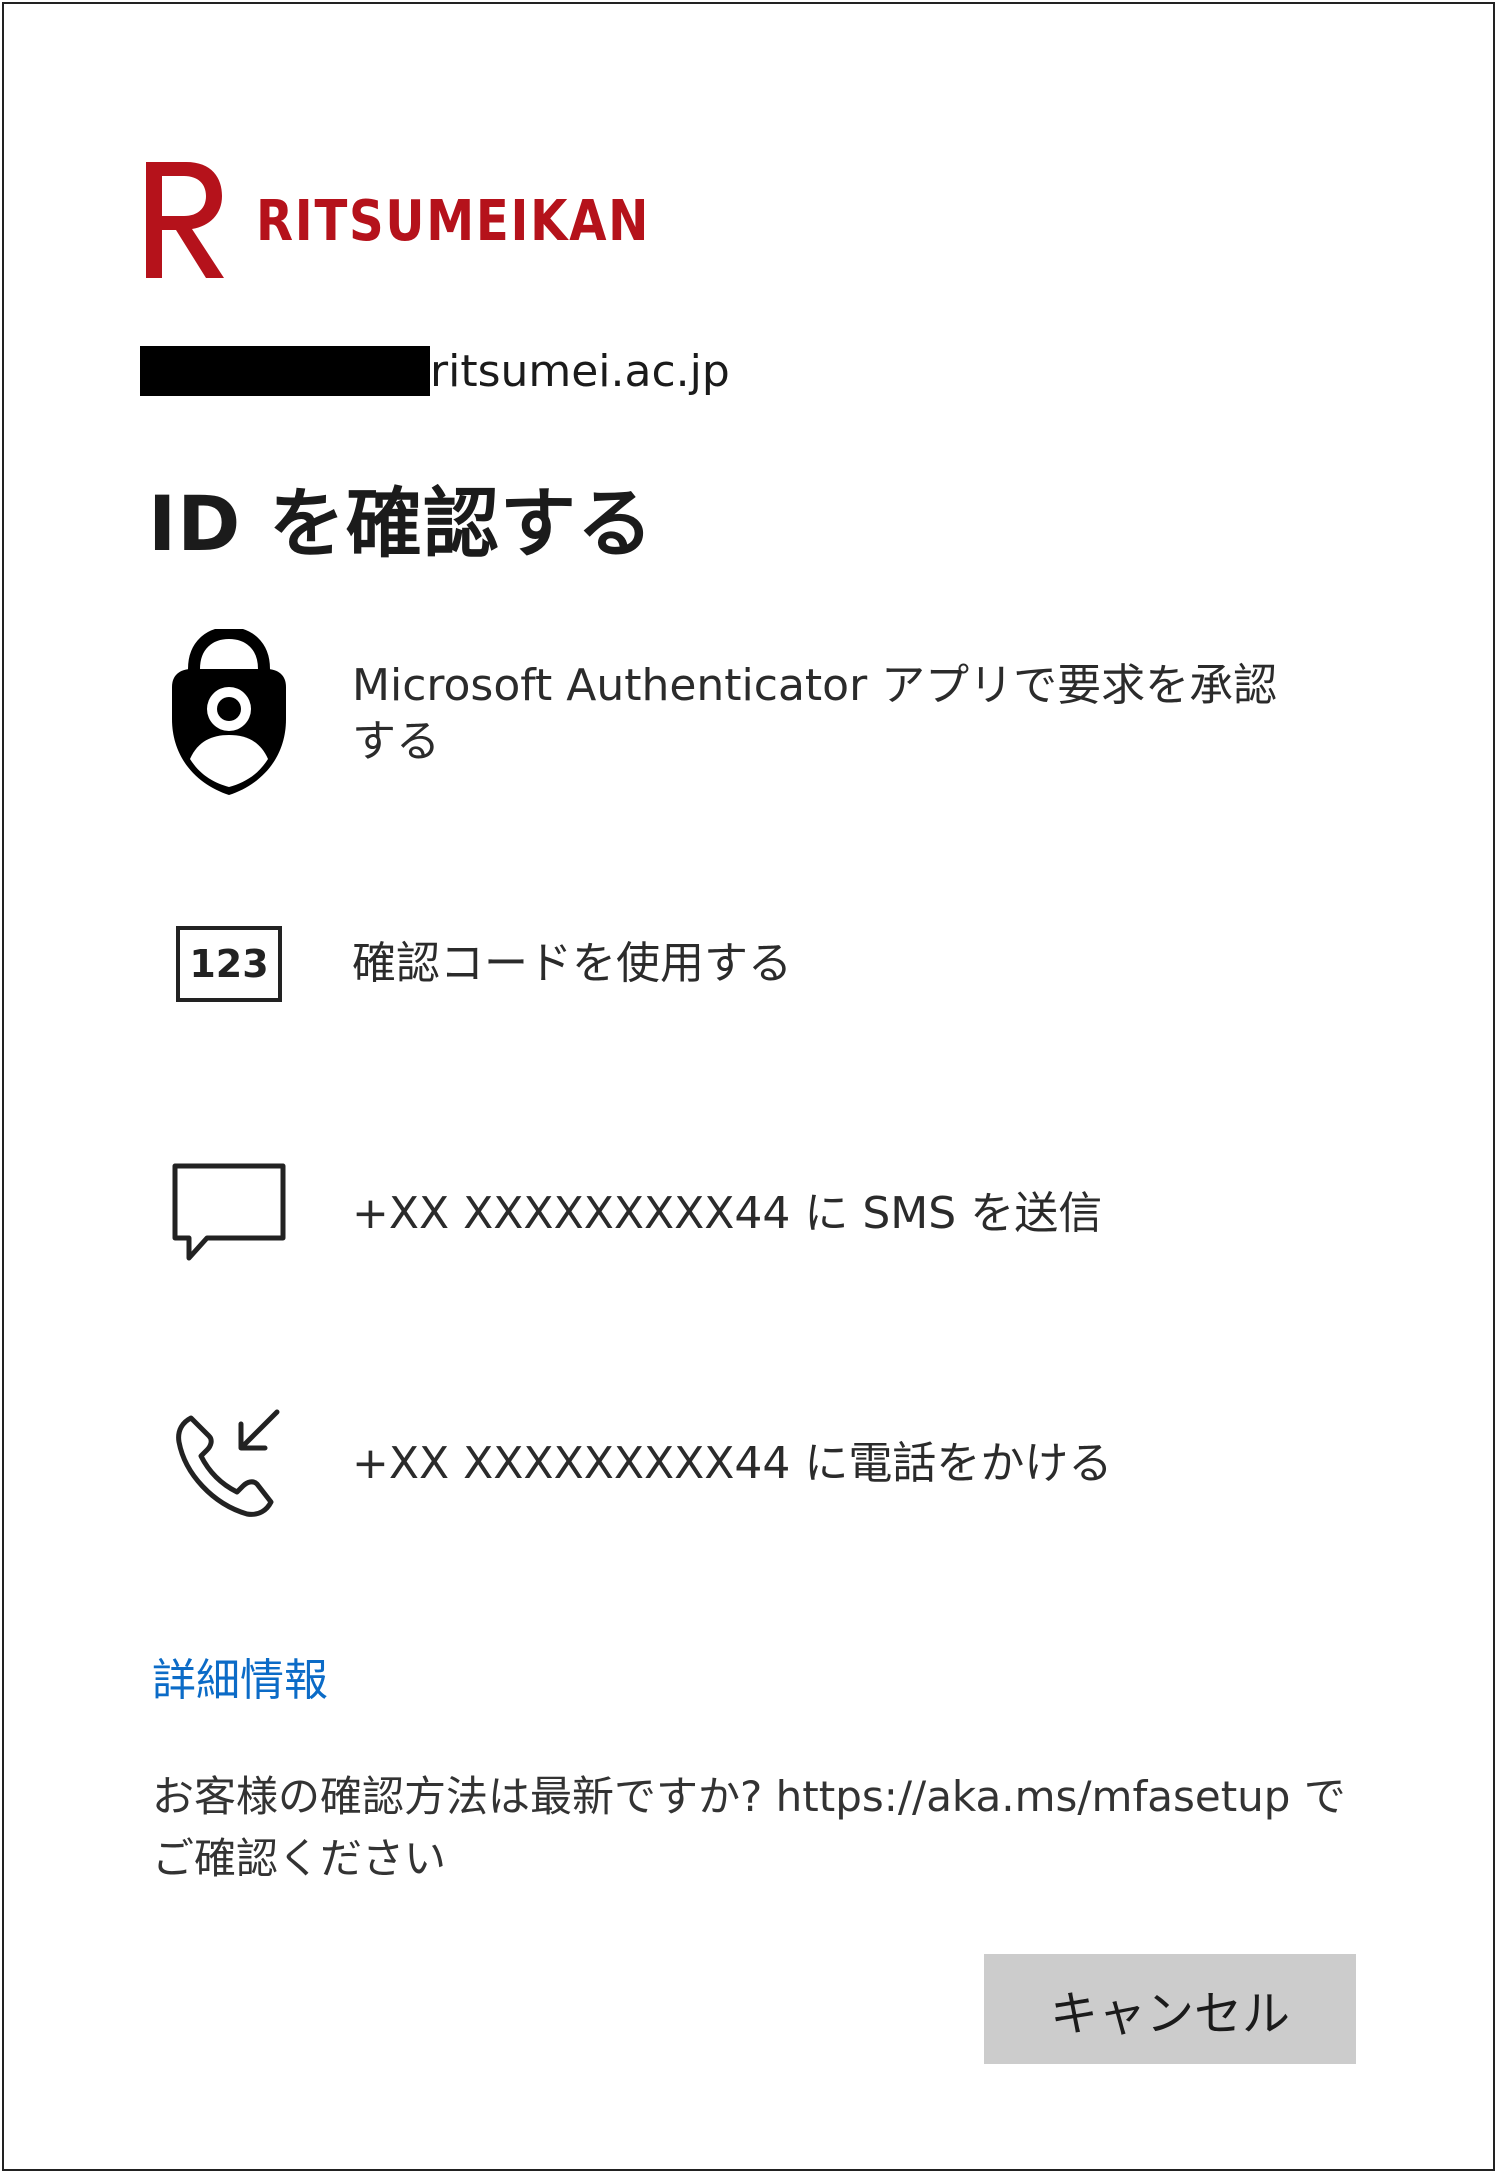 Image resolution: width=1497 pixels, height=2173 pixels. I want to click on authenticator-lock-icon, so click(229, 714).